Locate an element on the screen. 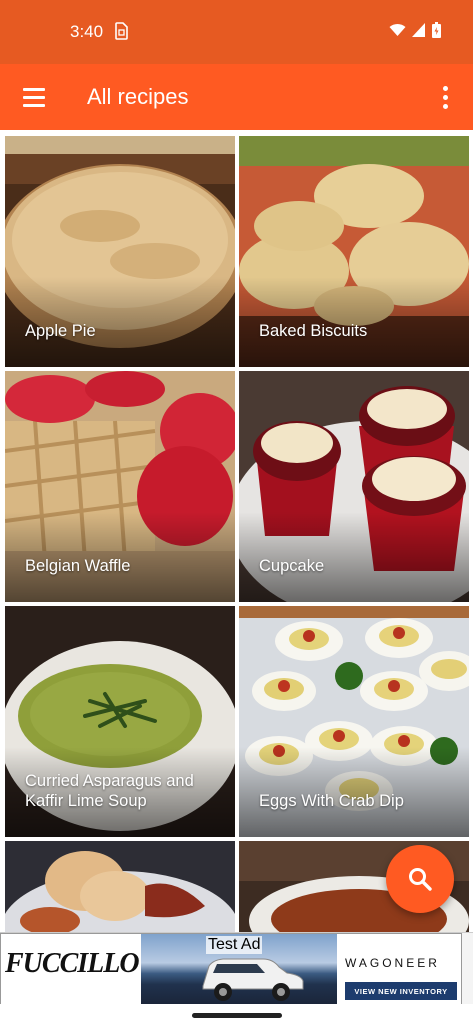 This screenshot has height=1024, width=473. recipe-card-cupcake: Cupcake is located at coordinates (354, 486).